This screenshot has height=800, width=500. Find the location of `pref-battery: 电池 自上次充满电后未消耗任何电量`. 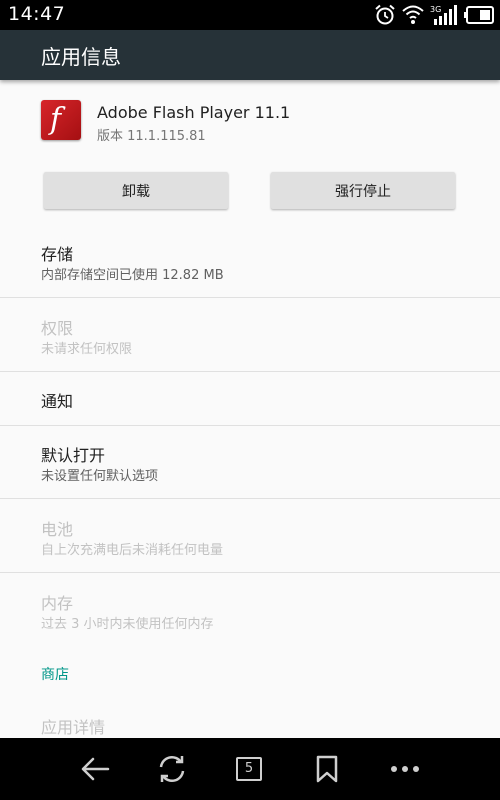

pref-battery: 电池 自上次充满电后未消耗任何电量 is located at coordinates (250, 535).